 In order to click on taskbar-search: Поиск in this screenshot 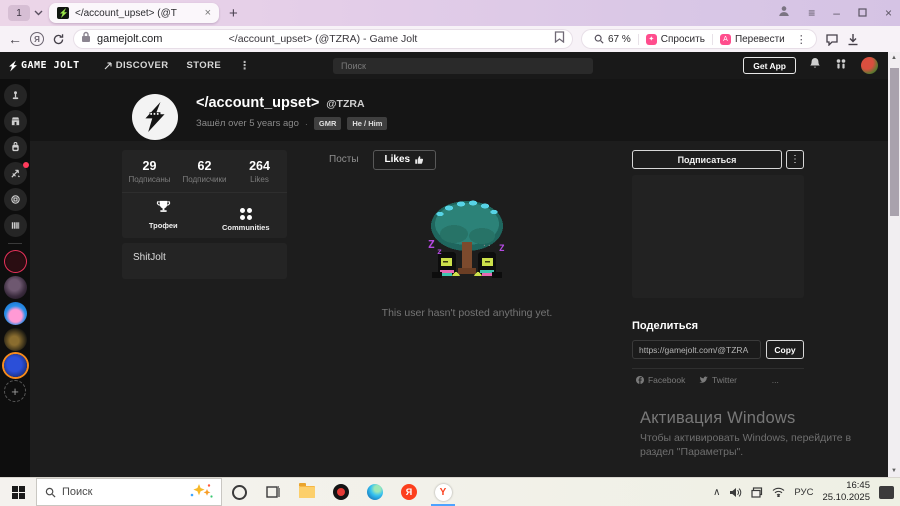, I will do `click(129, 492)`.